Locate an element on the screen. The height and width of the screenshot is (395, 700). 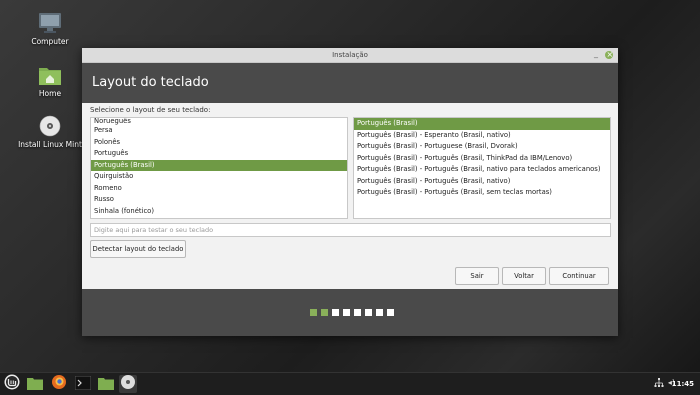
list-item: Sinhala (fonético) is located at coordinates (219, 212).